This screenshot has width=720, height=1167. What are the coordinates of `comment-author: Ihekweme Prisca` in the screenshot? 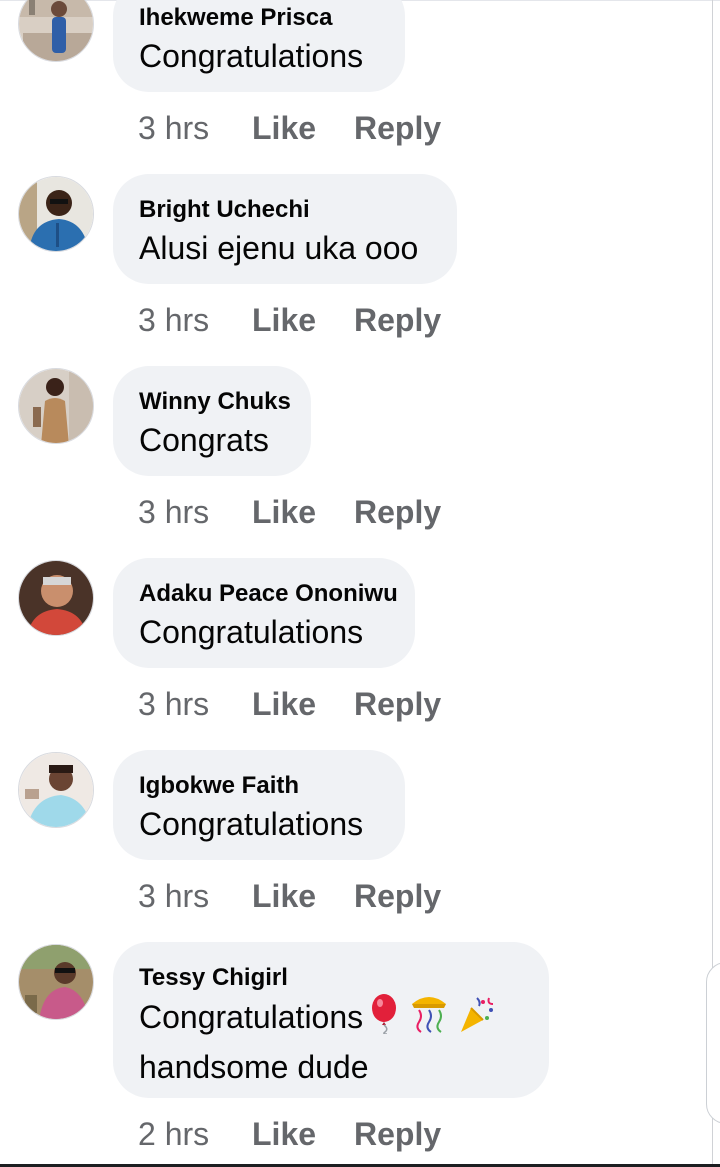 It's located at (235, 18).